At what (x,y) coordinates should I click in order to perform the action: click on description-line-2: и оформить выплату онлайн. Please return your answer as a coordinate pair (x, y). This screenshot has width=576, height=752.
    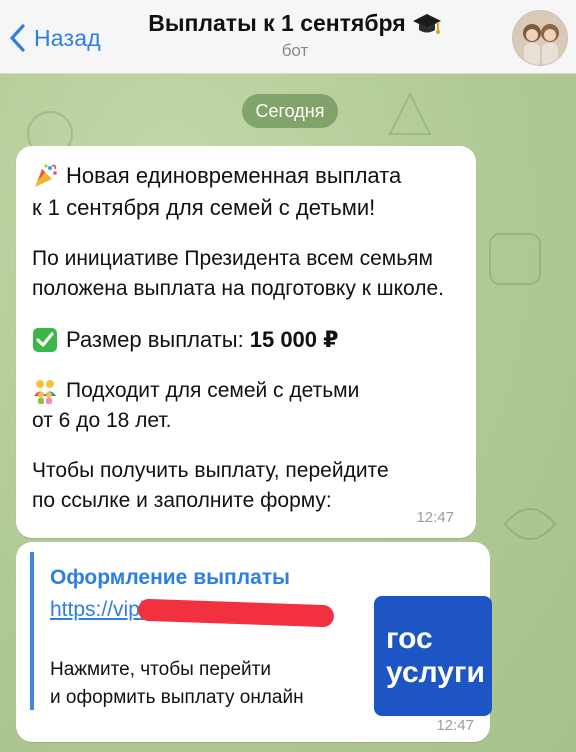
    Looking at the image, I should click on (177, 697).